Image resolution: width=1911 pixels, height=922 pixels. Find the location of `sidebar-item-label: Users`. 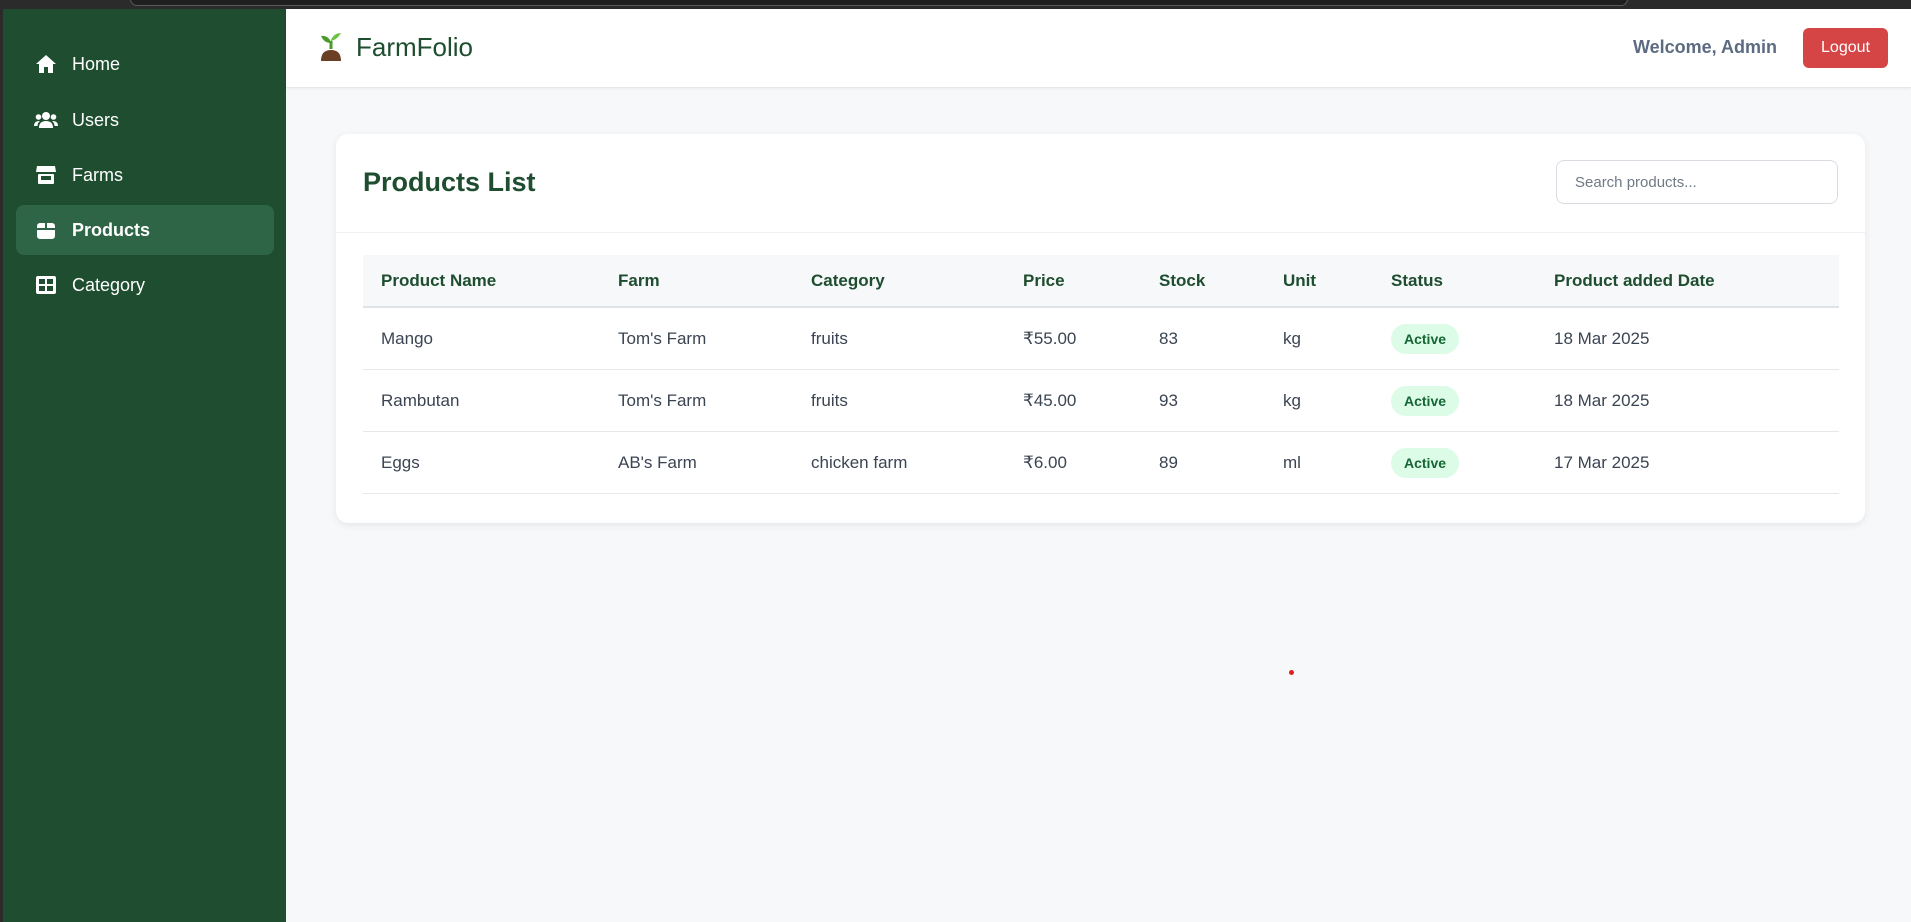

sidebar-item-label: Users is located at coordinates (96, 119).